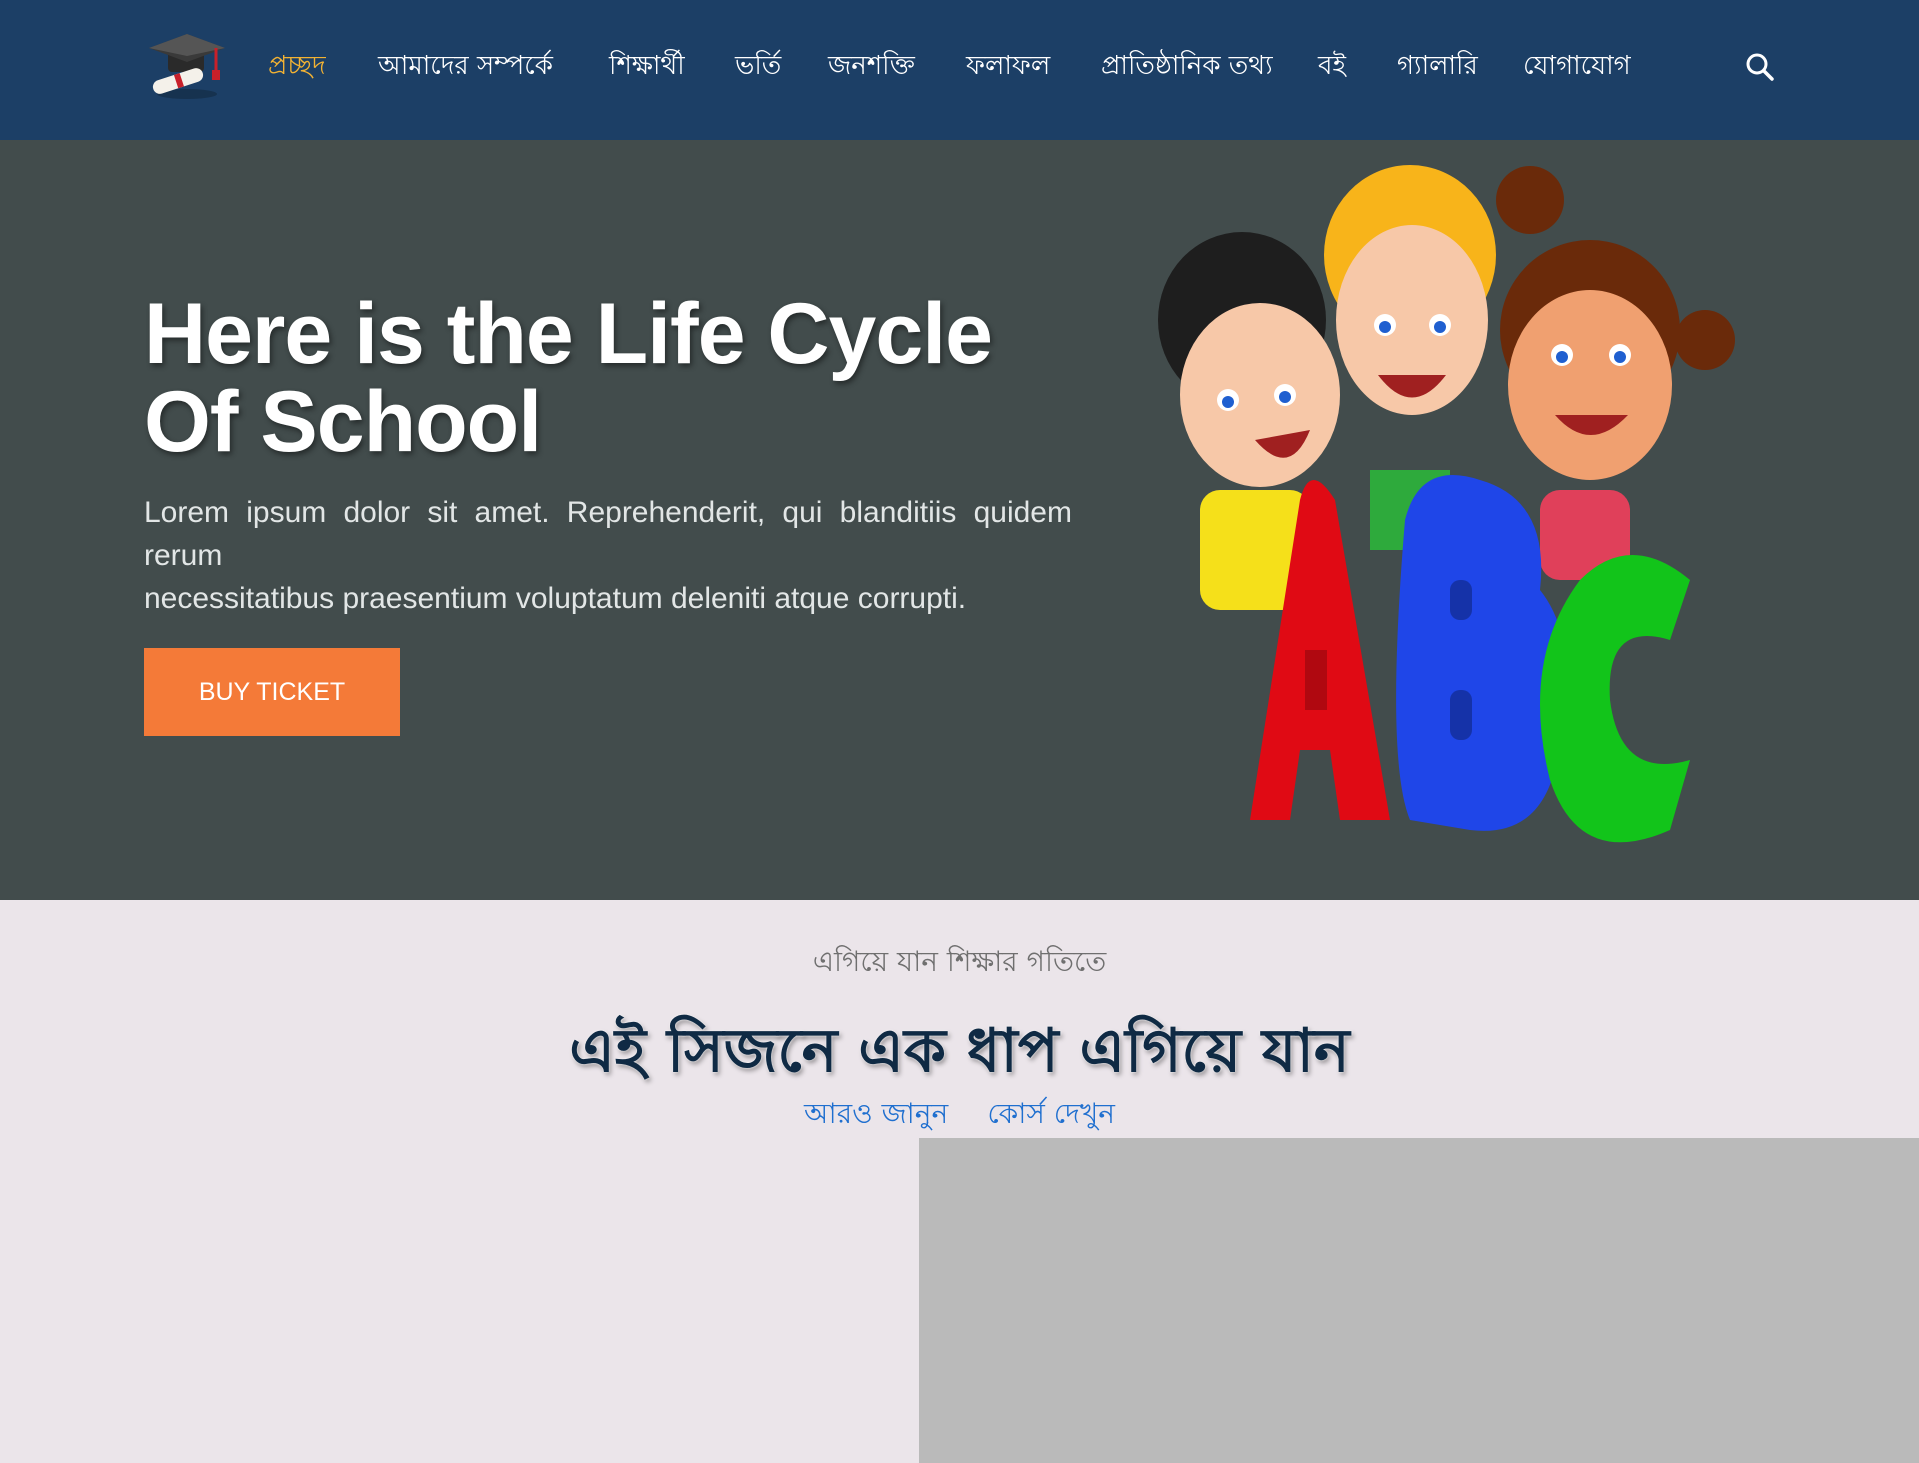 This screenshot has height=1463, width=1919. Describe the element at coordinates (959, 1115) in the screenshot. I see `promo-links: আরও জানুন কোর্স দেখুন` at that location.